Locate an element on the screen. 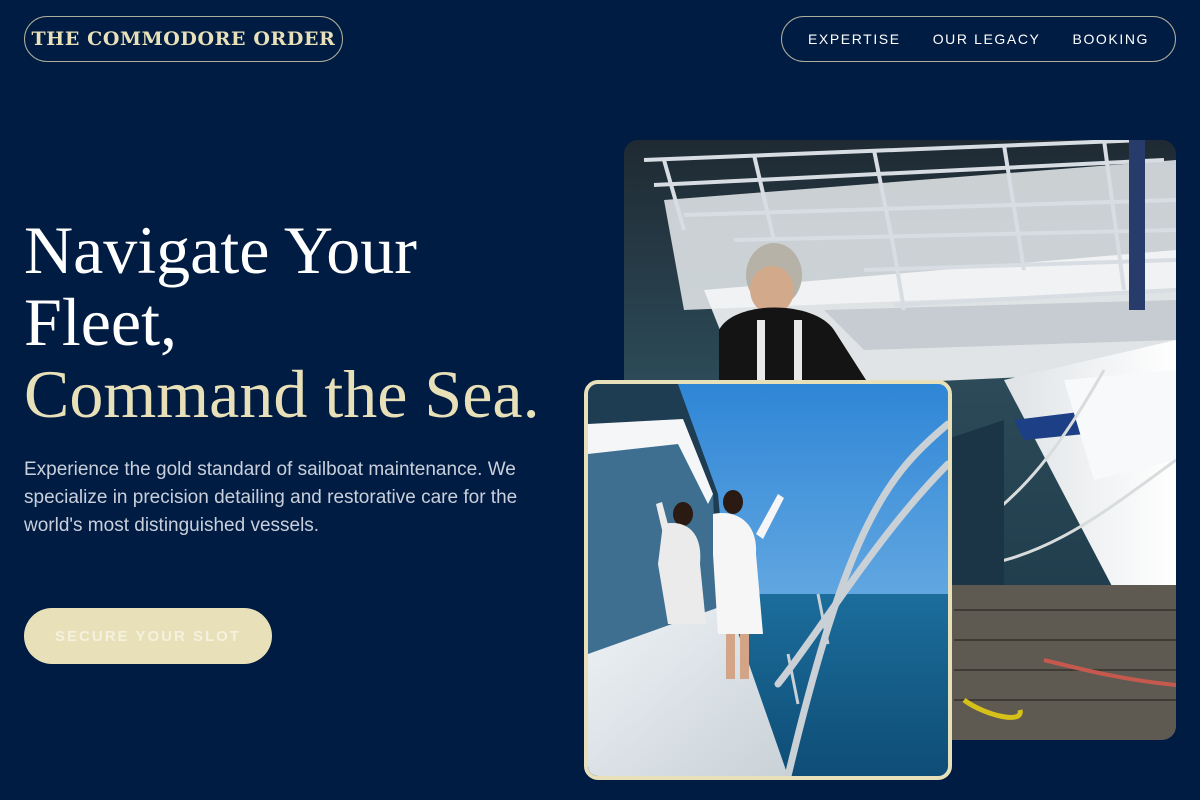 The width and height of the screenshot is (1200, 800). secure-slot-button: SECURE YOUR SLOT is located at coordinates (148, 636).